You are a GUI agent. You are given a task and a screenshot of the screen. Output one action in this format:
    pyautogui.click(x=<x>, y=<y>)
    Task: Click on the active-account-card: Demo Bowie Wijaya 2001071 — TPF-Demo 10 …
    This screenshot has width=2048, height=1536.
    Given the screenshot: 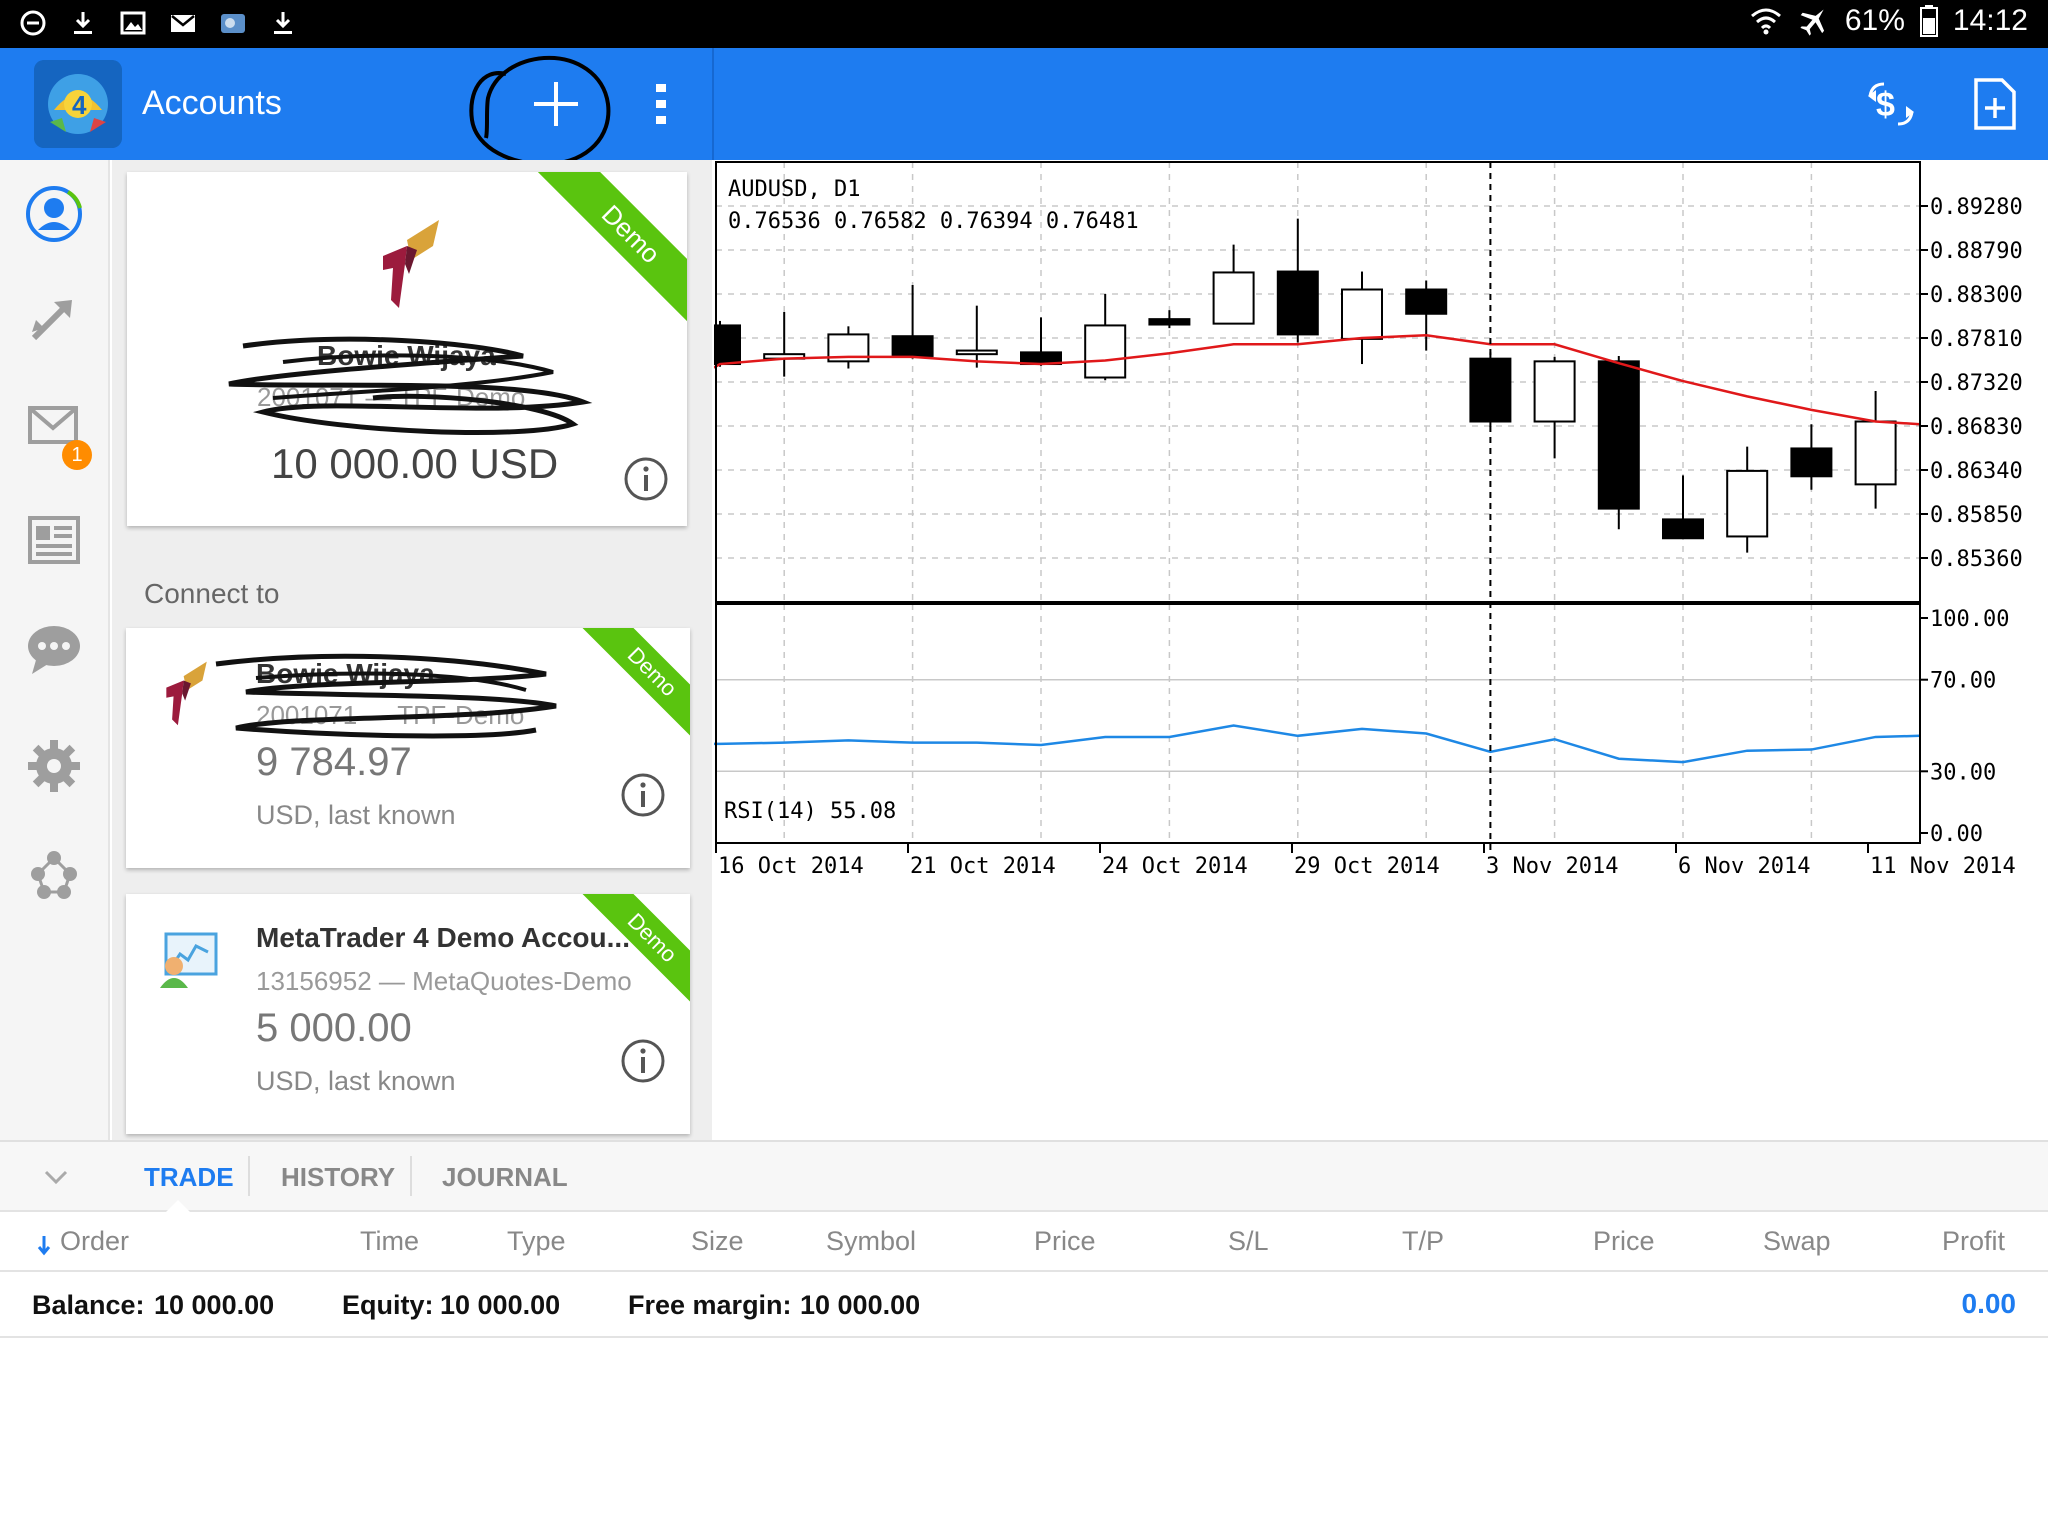 What is the action you would take?
    pyautogui.click(x=407, y=349)
    